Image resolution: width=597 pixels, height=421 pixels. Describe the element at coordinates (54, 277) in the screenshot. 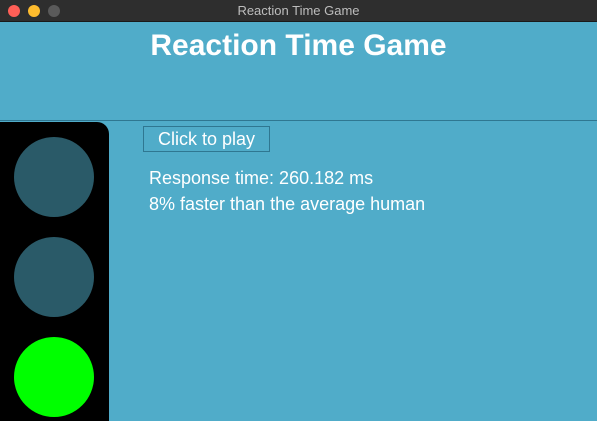

I see `middle-lamp` at that location.